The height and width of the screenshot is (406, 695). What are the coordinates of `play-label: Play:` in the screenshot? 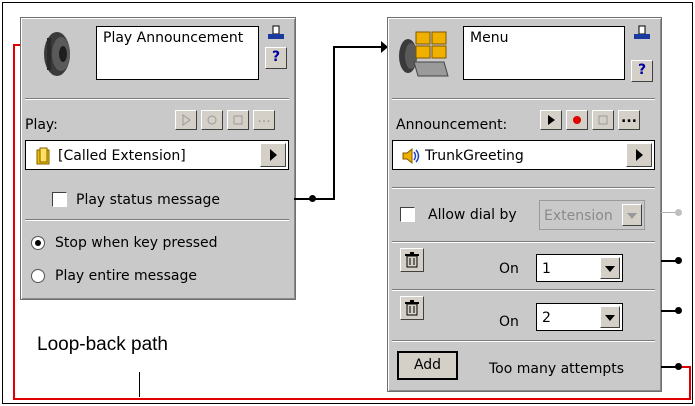 It's located at (41, 125).